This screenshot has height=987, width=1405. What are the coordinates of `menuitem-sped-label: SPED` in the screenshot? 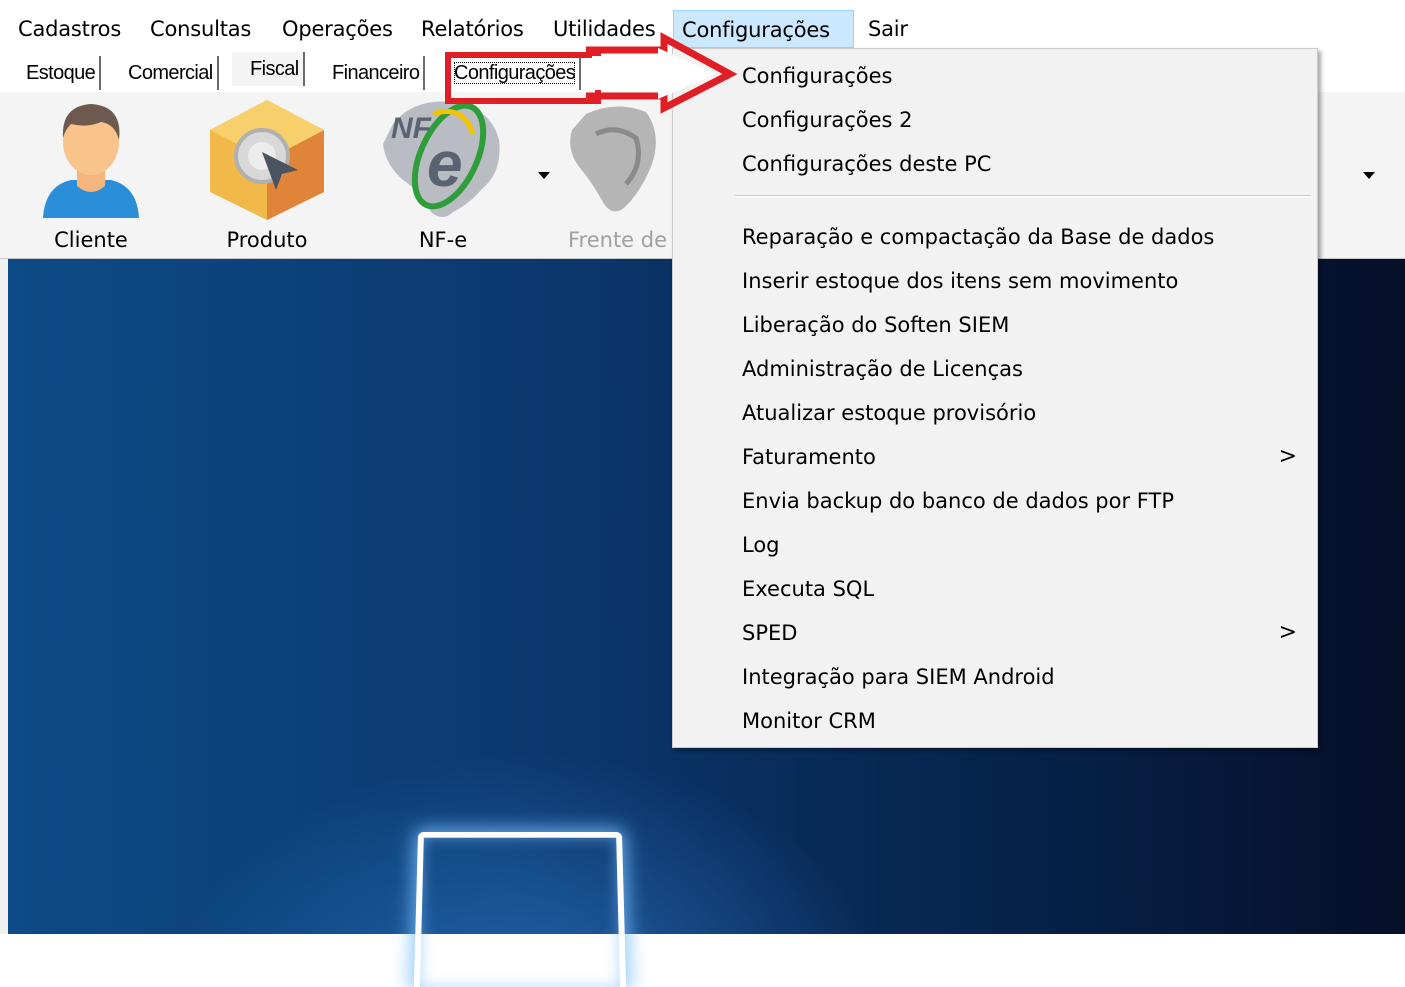 It's located at (770, 633).